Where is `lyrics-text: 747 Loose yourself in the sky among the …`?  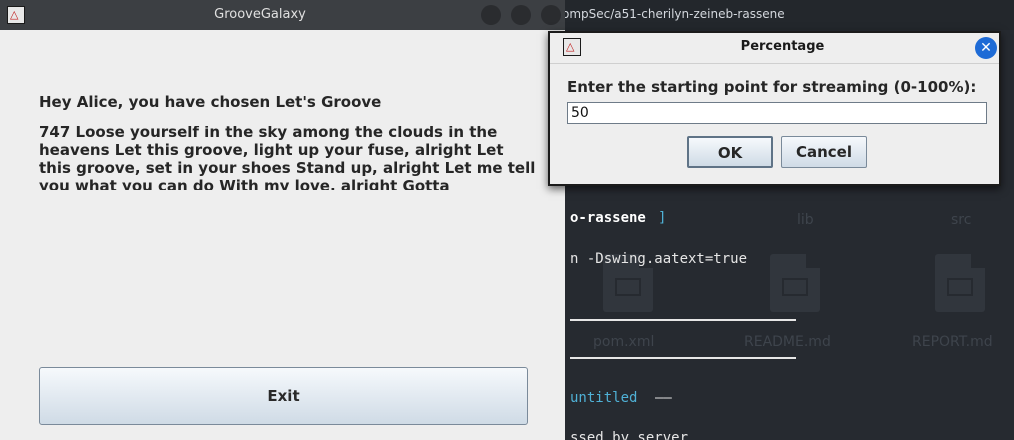 lyrics-text: 747 Loose yourself in the sky among the … is located at coordinates (287, 158).